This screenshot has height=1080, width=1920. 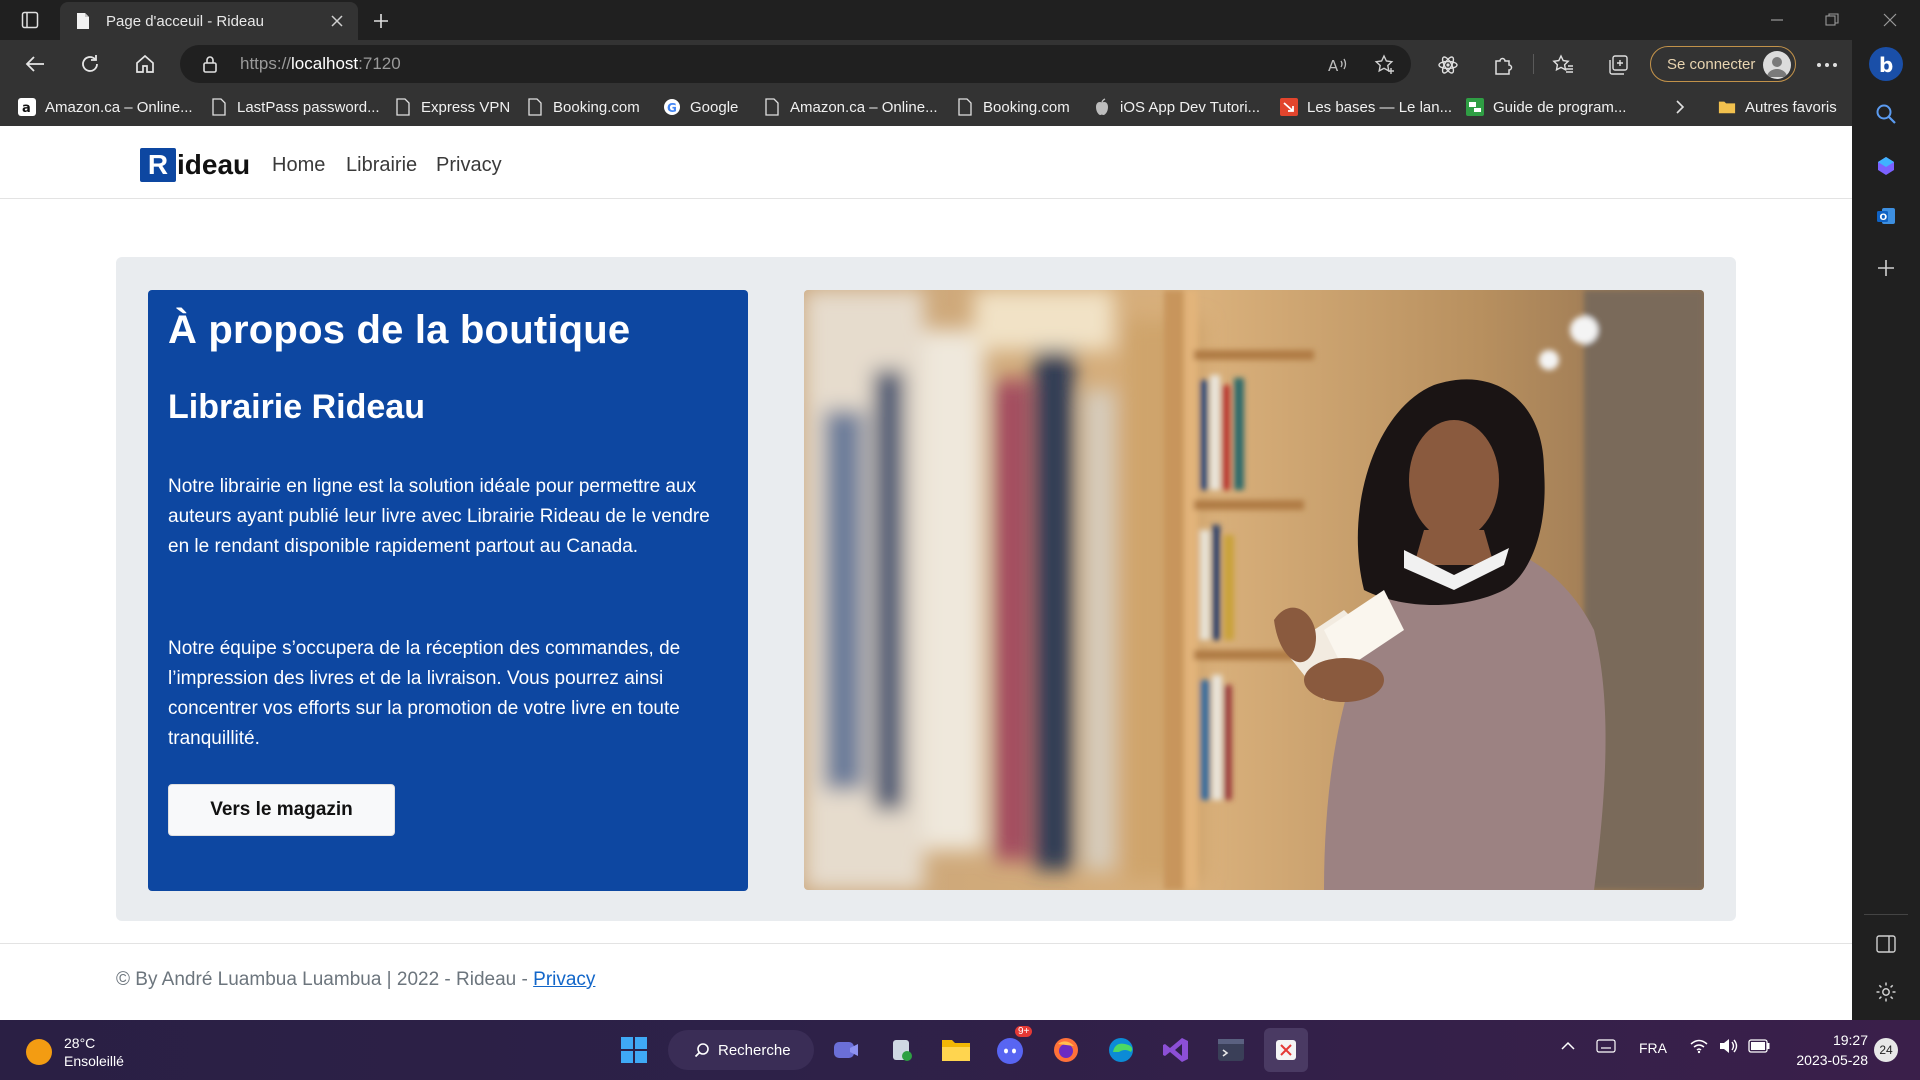 I want to click on volume-icon, so click(x=1728, y=1046).